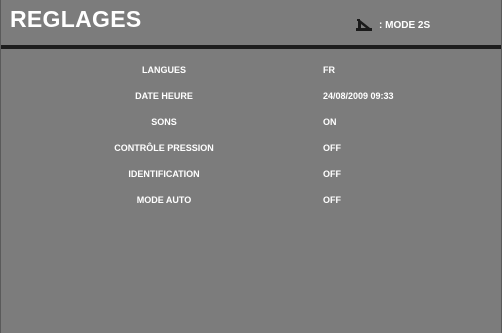  Describe the element at coordinates (332, 200) in the screenshot. I see `setting-value-mode-auto: OFF` at that location.